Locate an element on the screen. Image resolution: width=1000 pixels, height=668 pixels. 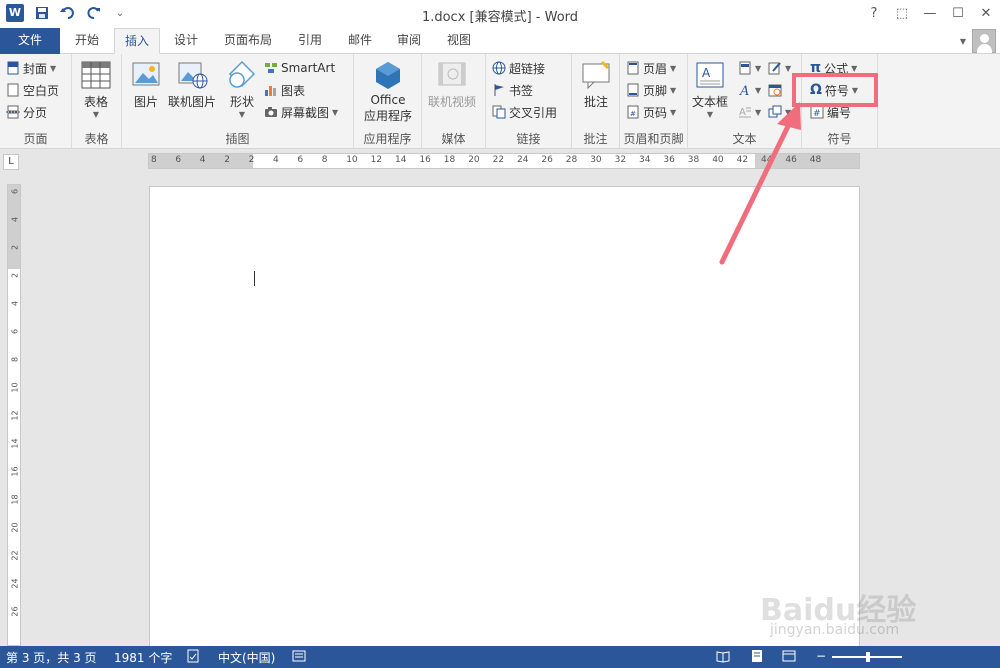
footer-icon is located at coordinates (633, 90).